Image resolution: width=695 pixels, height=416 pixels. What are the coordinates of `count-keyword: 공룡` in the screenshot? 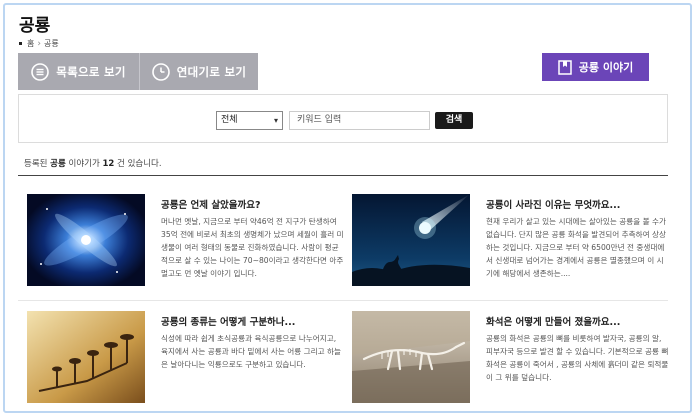 It's located at (58, 164).